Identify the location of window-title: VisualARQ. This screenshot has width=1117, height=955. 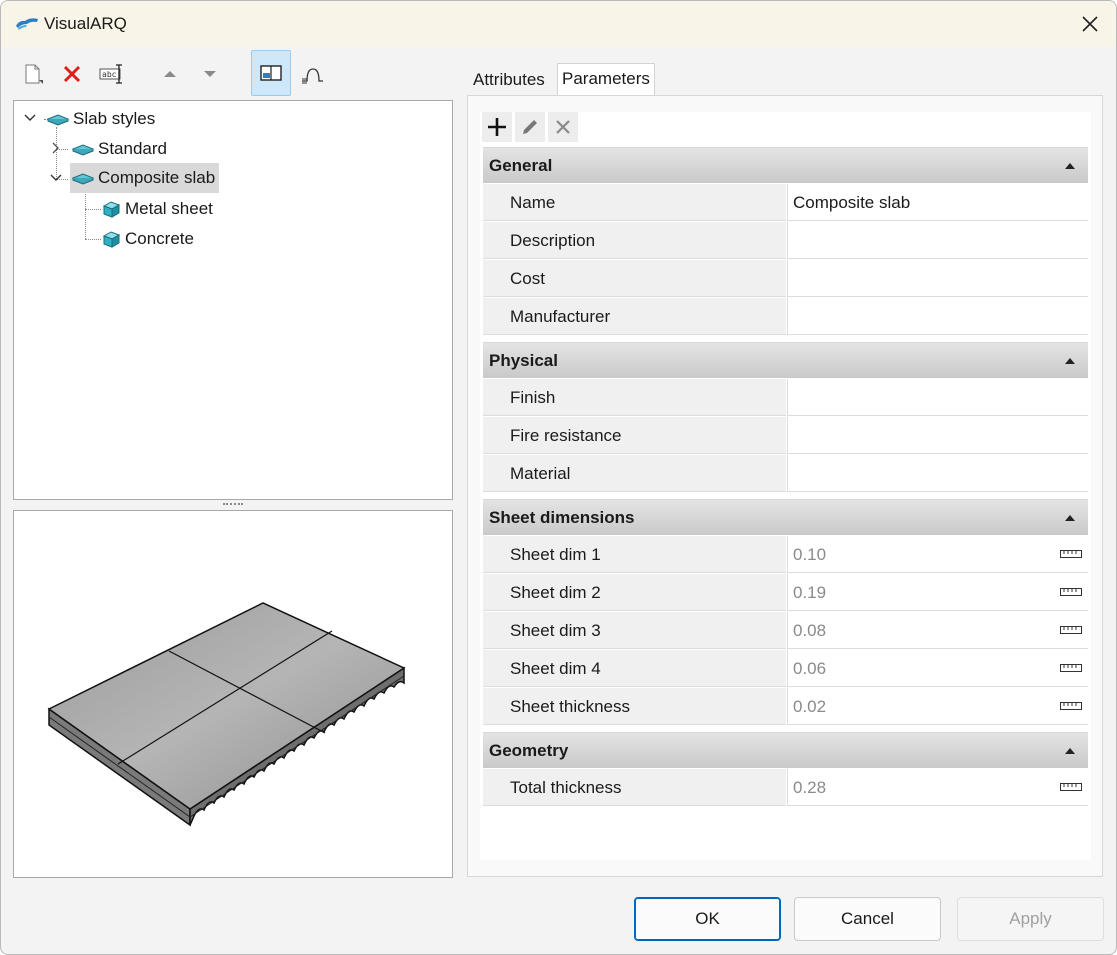
(85, 23).